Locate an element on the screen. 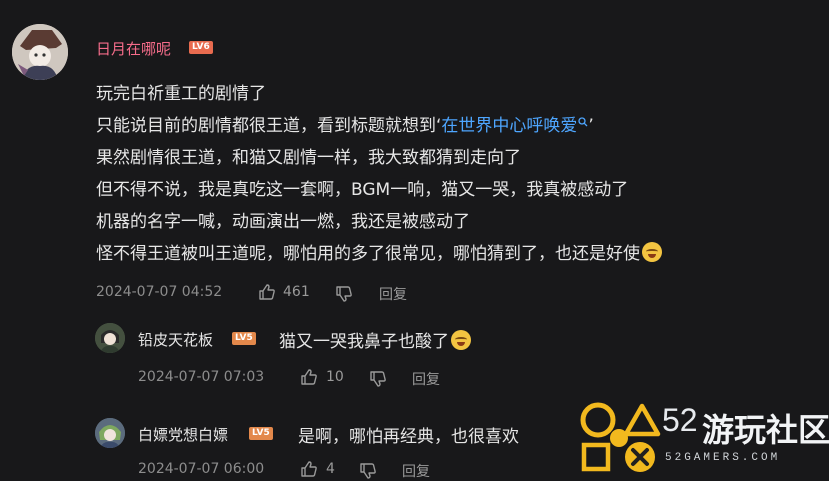 The image size is (829, 481). comment-line-last: 怪不得王道被叫王道呢，哪怕用的多了很常见，哪怕猜到了，也还是好使 is located at coordinates (379, 254).